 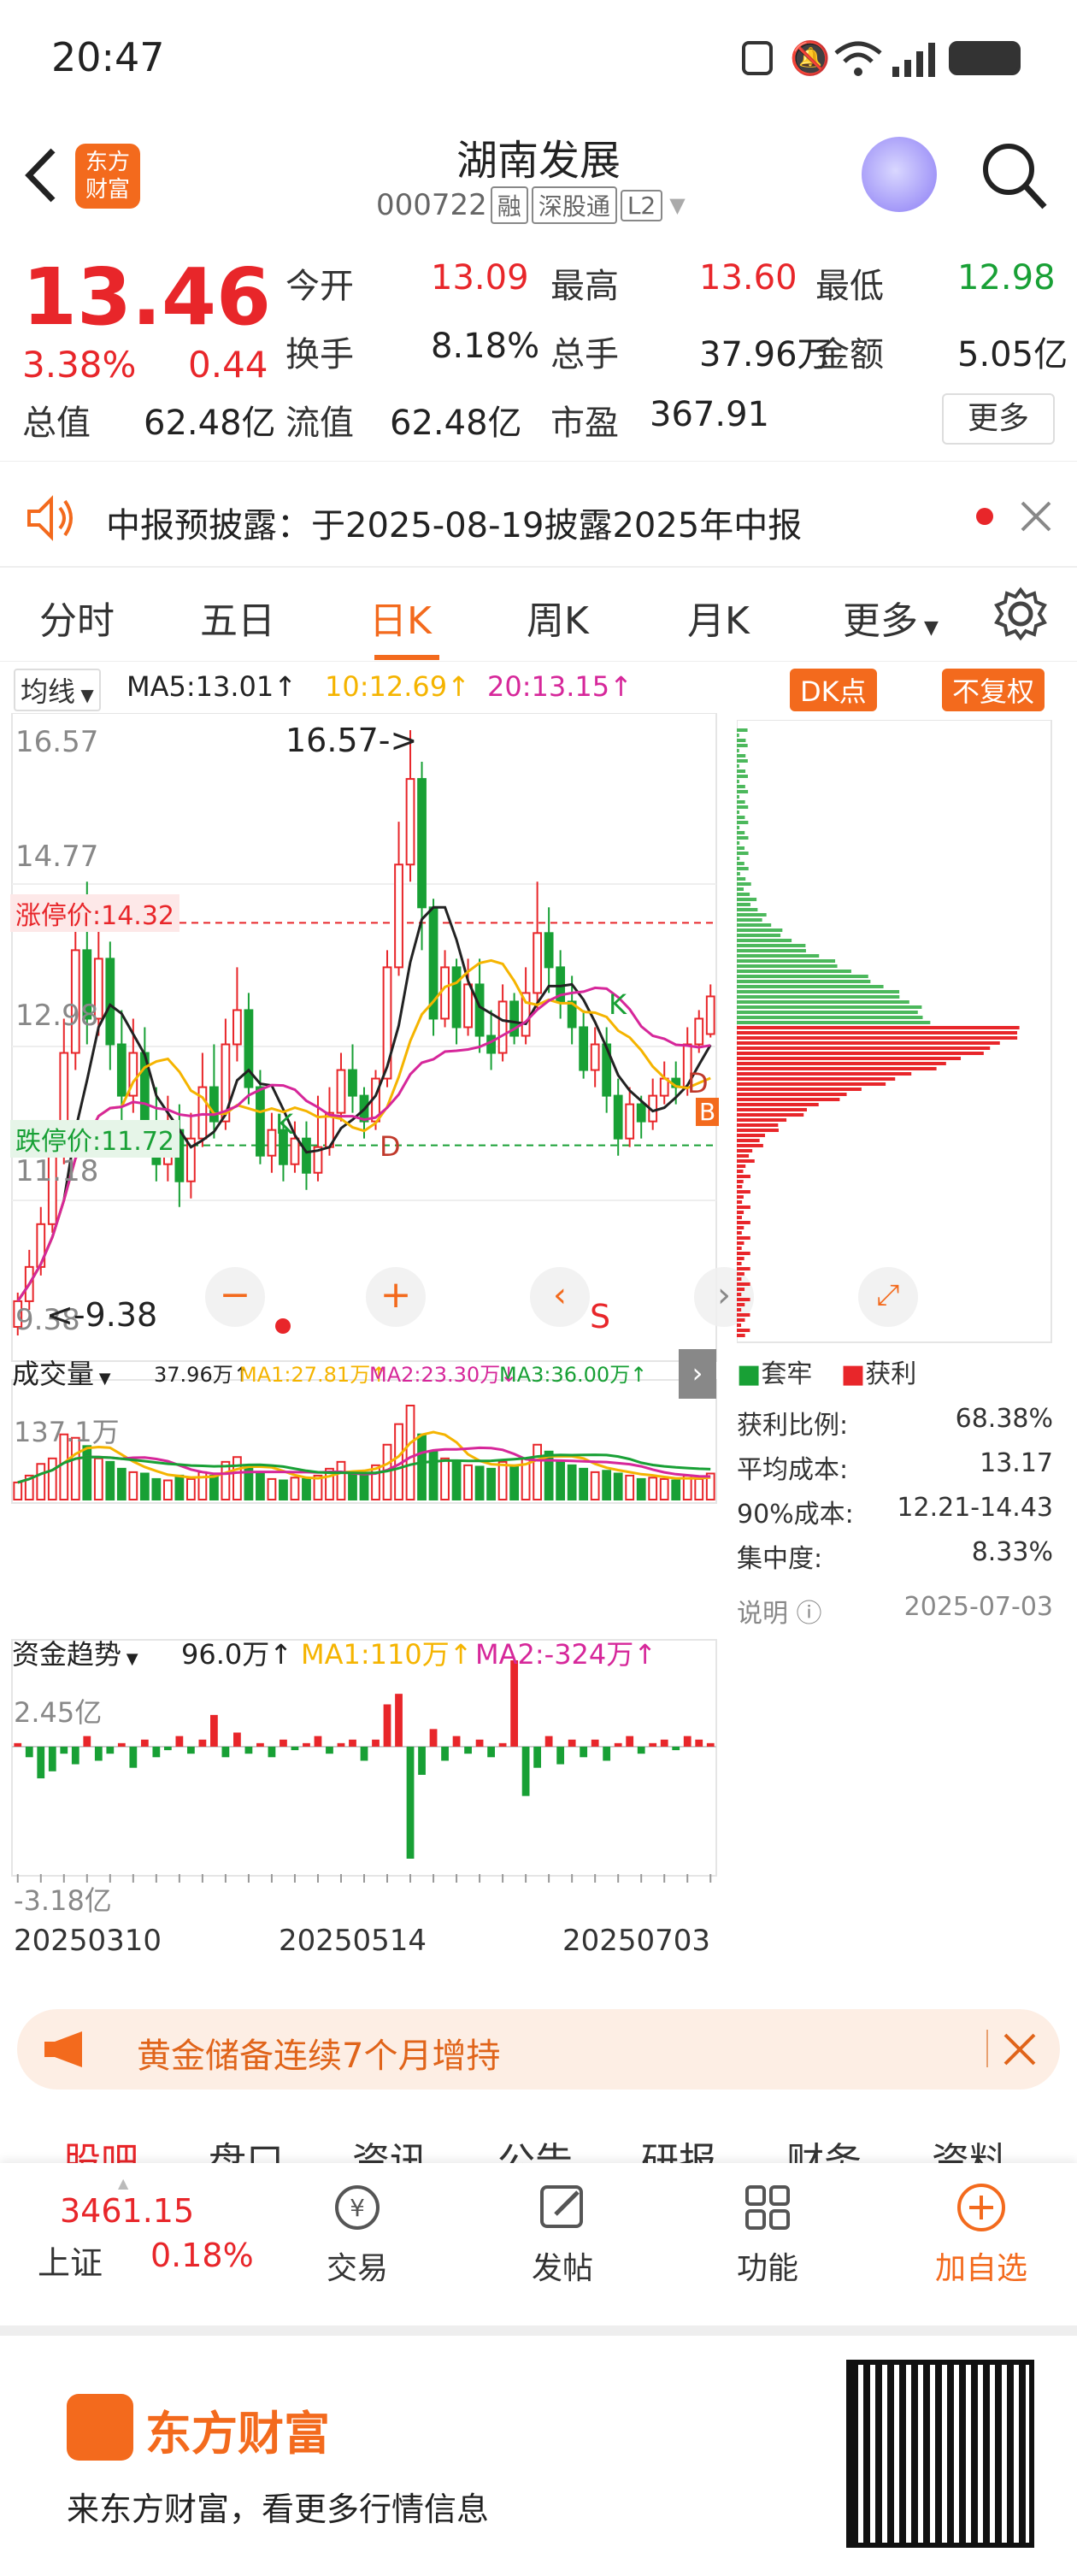 What do you see at coordinates (88, 1941) in the screenshot?
I see `date-label-start: 20250310` at bounding box center [88, 1941].